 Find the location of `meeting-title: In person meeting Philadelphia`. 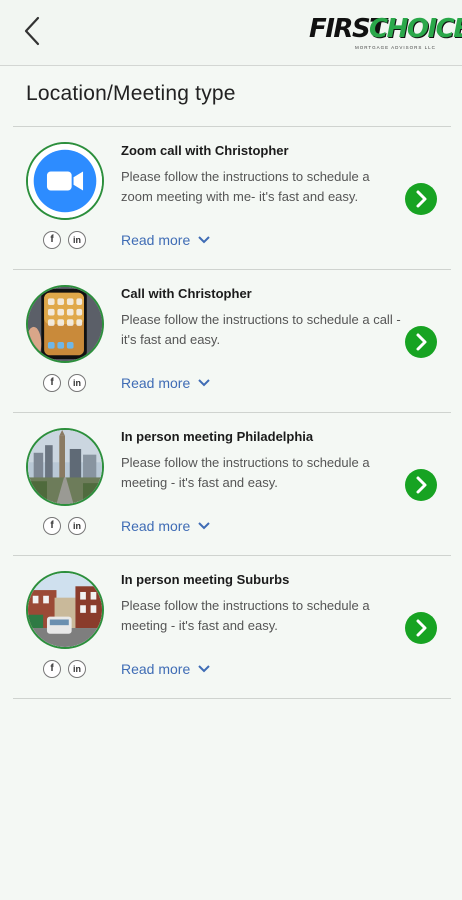

meeting-title: In person meeting Philadelphia is located at coordinates (217, 436).